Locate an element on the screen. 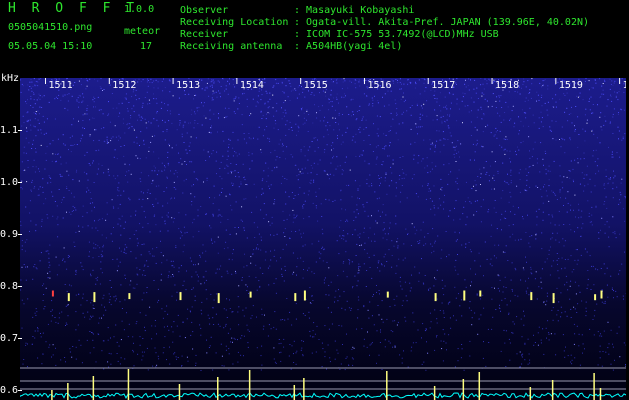 The height and width of the screenshot is (400, 629). y-tick-label: 1.0 is located at coordinates (9, 182).